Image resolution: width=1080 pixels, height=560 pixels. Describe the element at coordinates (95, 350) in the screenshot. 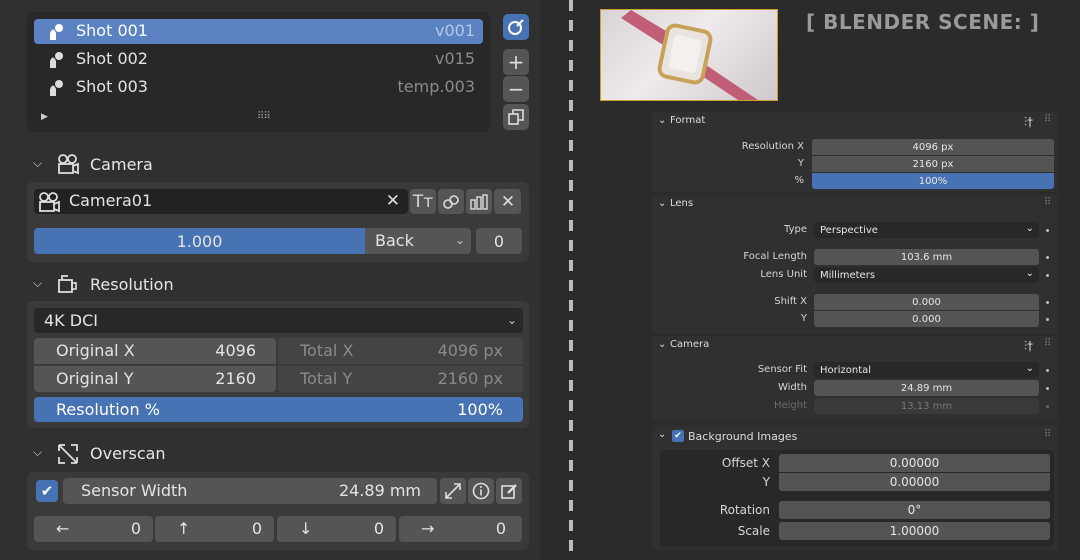

I see `original-x-label: Original X` at that location.